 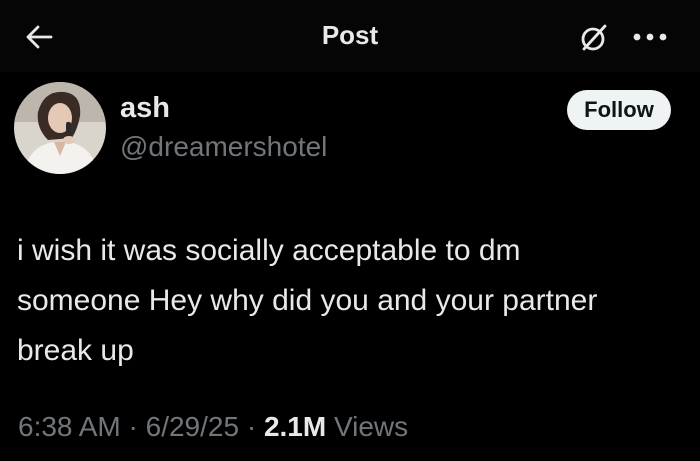 I want to click on post-time: 6:38 AM, so click(x=69, y=426).